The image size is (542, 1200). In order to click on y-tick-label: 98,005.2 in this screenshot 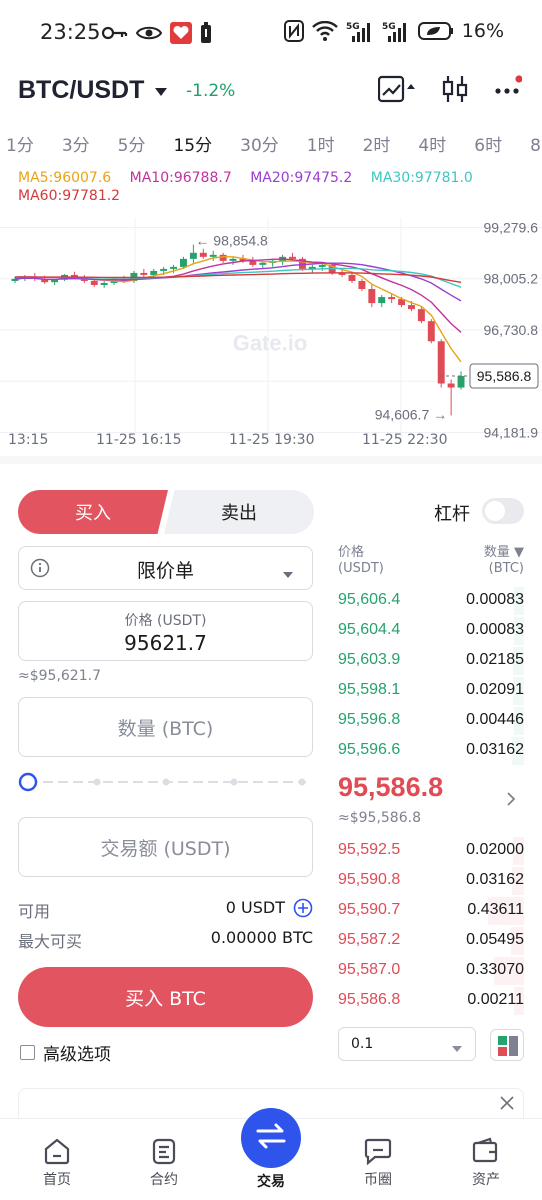, I will do `click(511, 279)`.